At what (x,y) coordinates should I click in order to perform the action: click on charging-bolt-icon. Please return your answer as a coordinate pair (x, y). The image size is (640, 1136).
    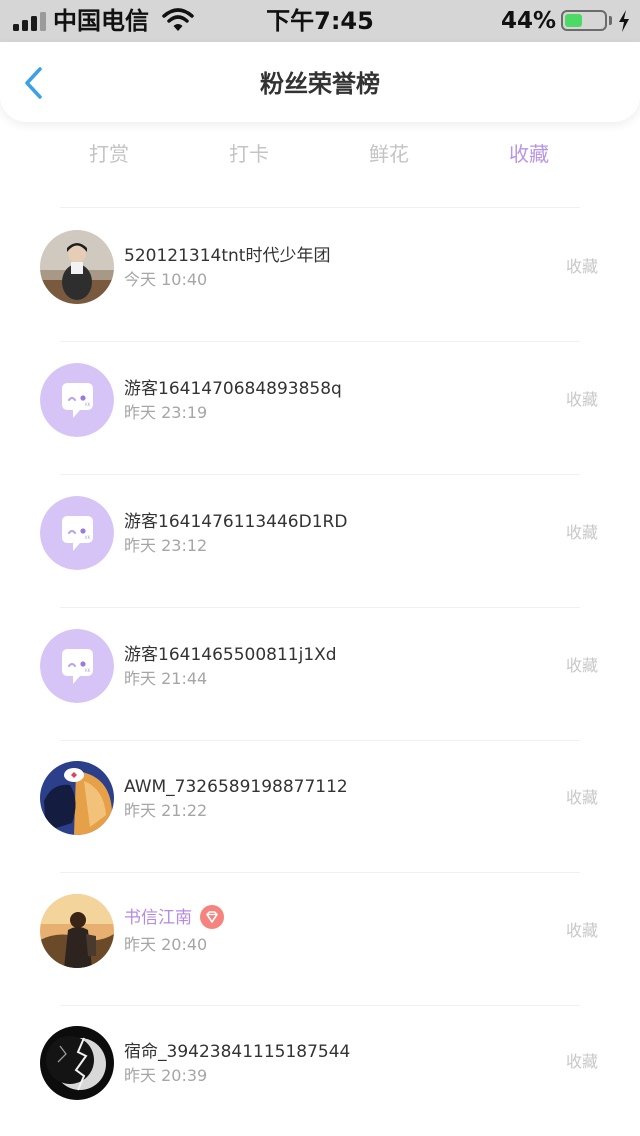
    Looking at the image, I should click on (624, 21).